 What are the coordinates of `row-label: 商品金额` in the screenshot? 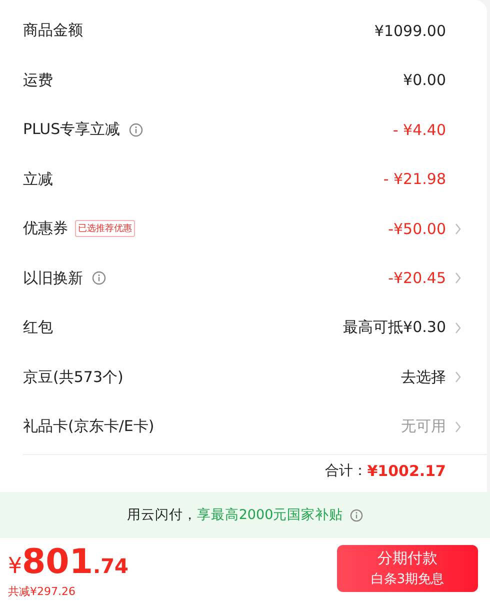 It's located at (53, 30).